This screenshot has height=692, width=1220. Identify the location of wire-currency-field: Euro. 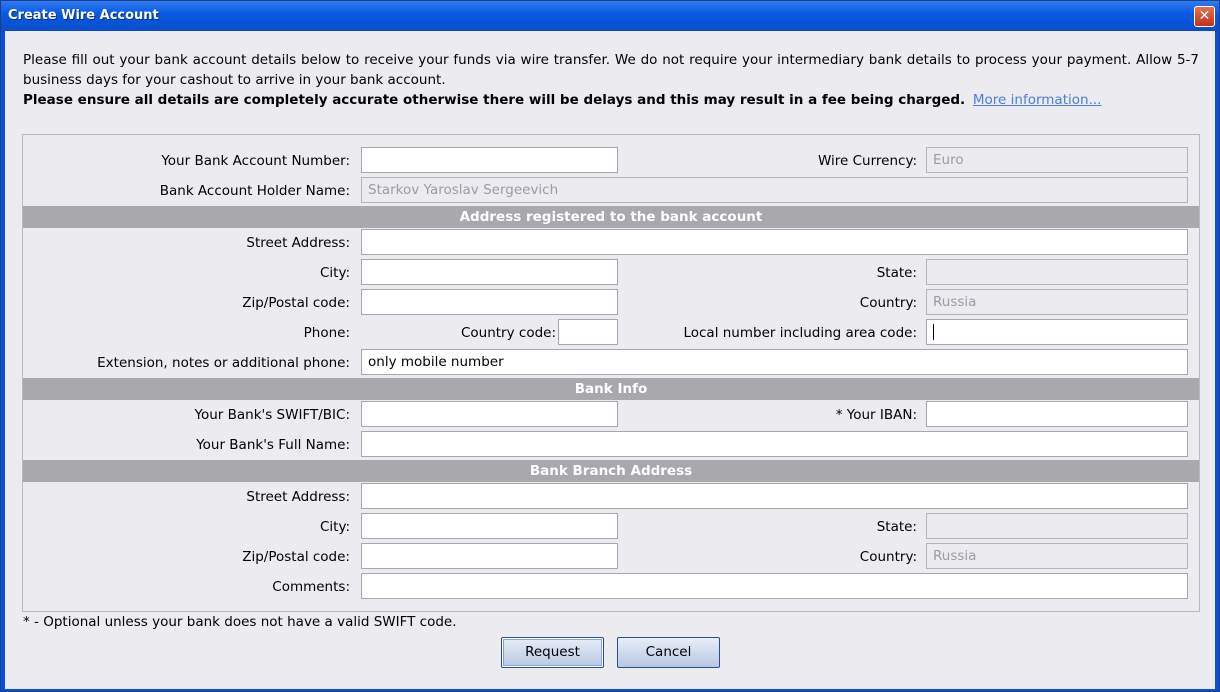
(1057, 160).